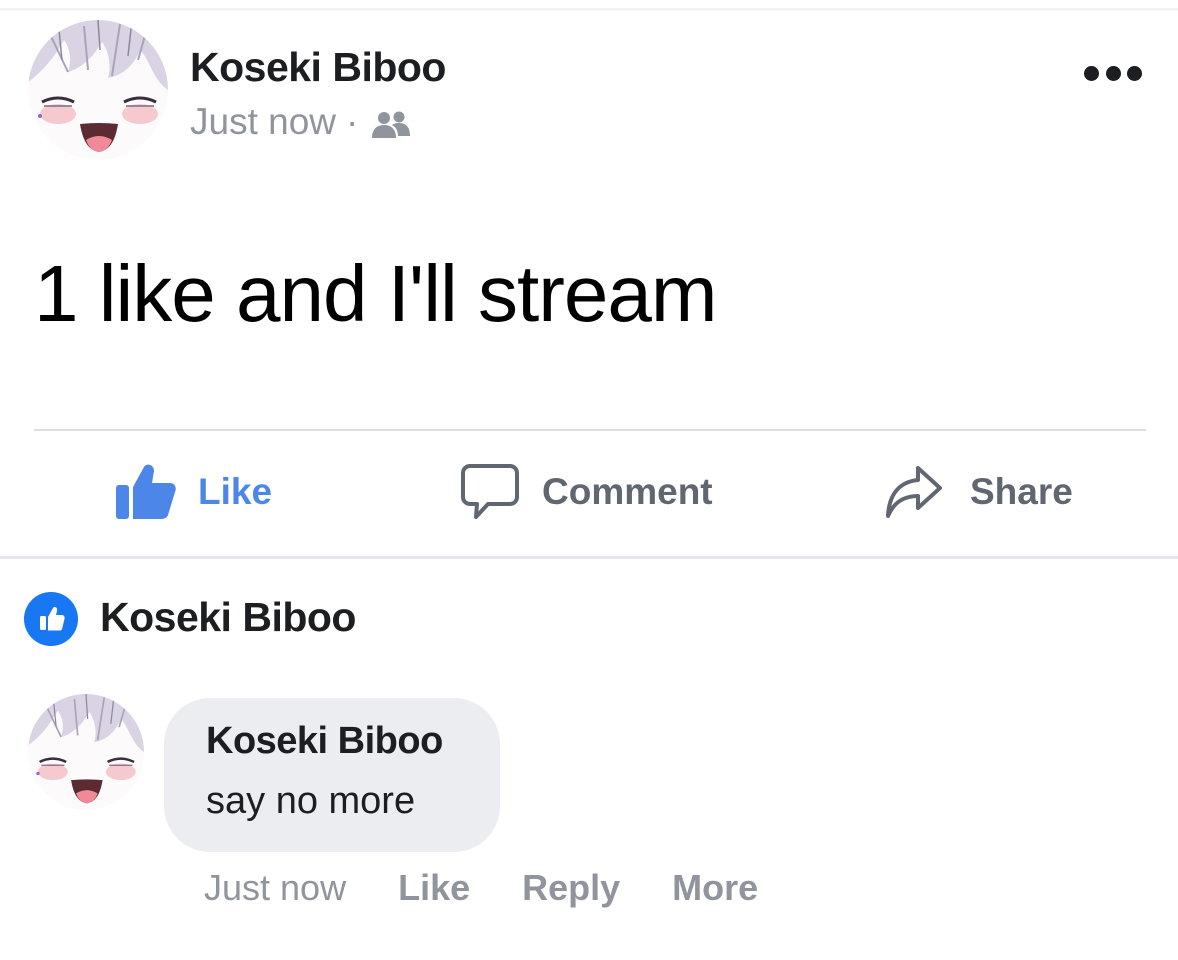 Image resolution: width=1178 pixels, height=960 pixels. What do you see at coordinates (590, 430) in the screenshot?
I see `post-divider` at bounding box center [590, 430].